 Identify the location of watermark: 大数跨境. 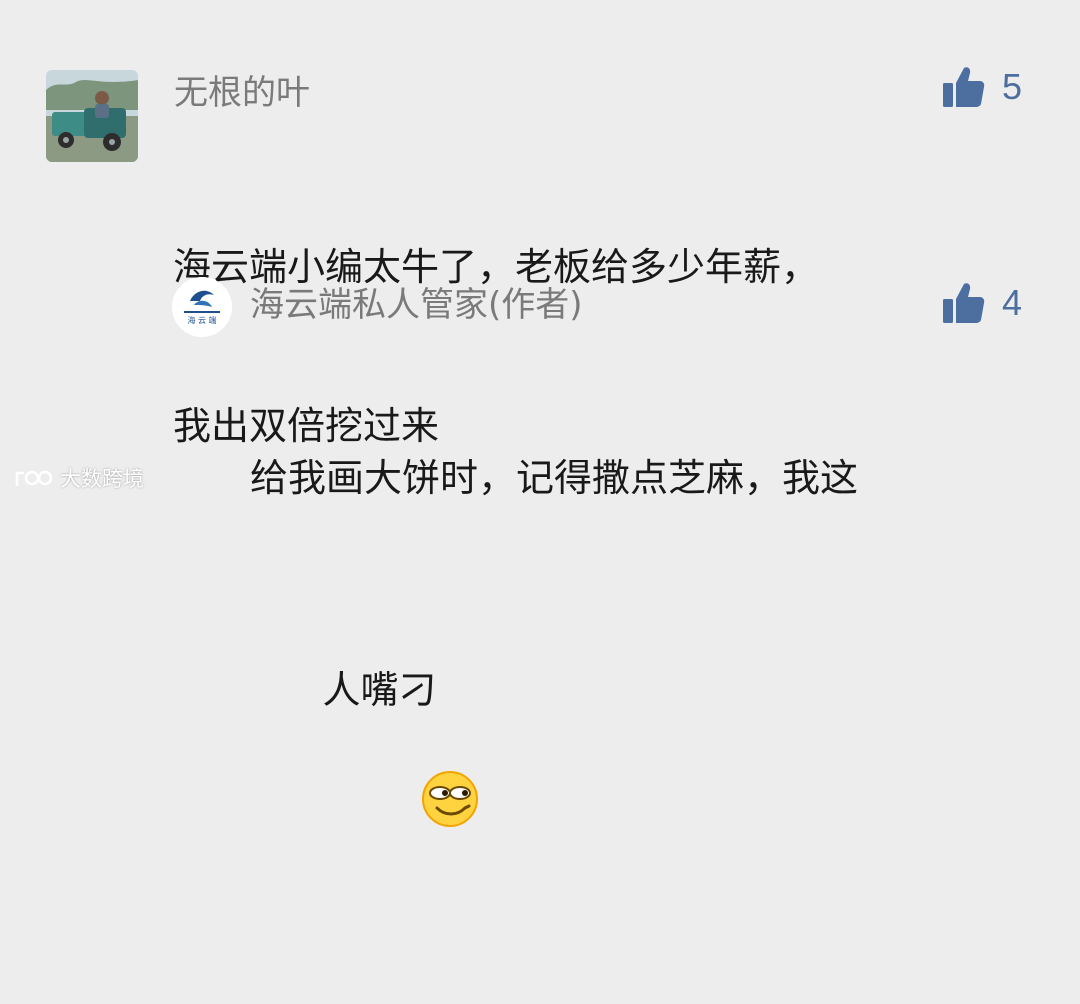
(79, 478).